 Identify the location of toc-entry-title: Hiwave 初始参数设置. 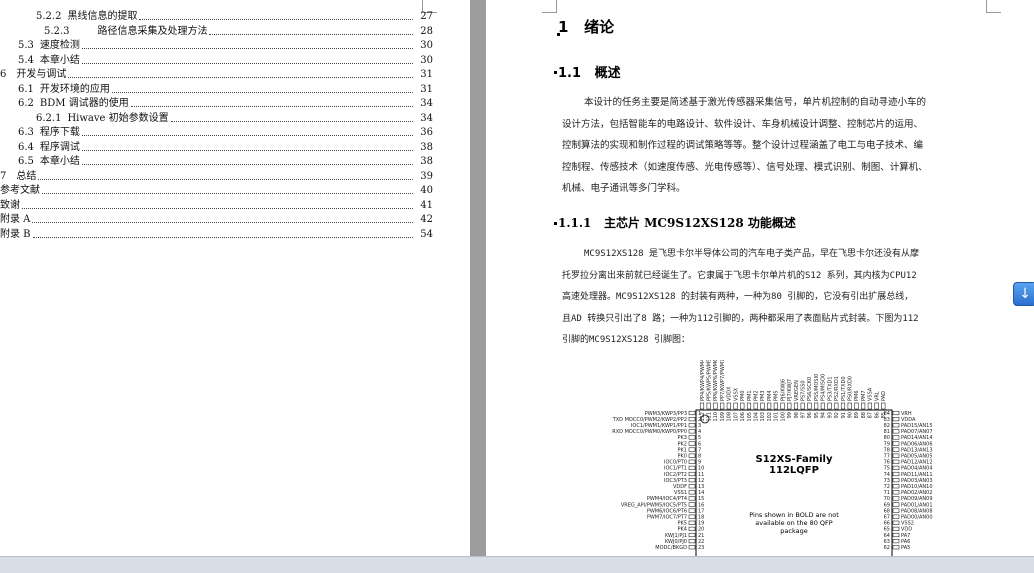
(118, 118).